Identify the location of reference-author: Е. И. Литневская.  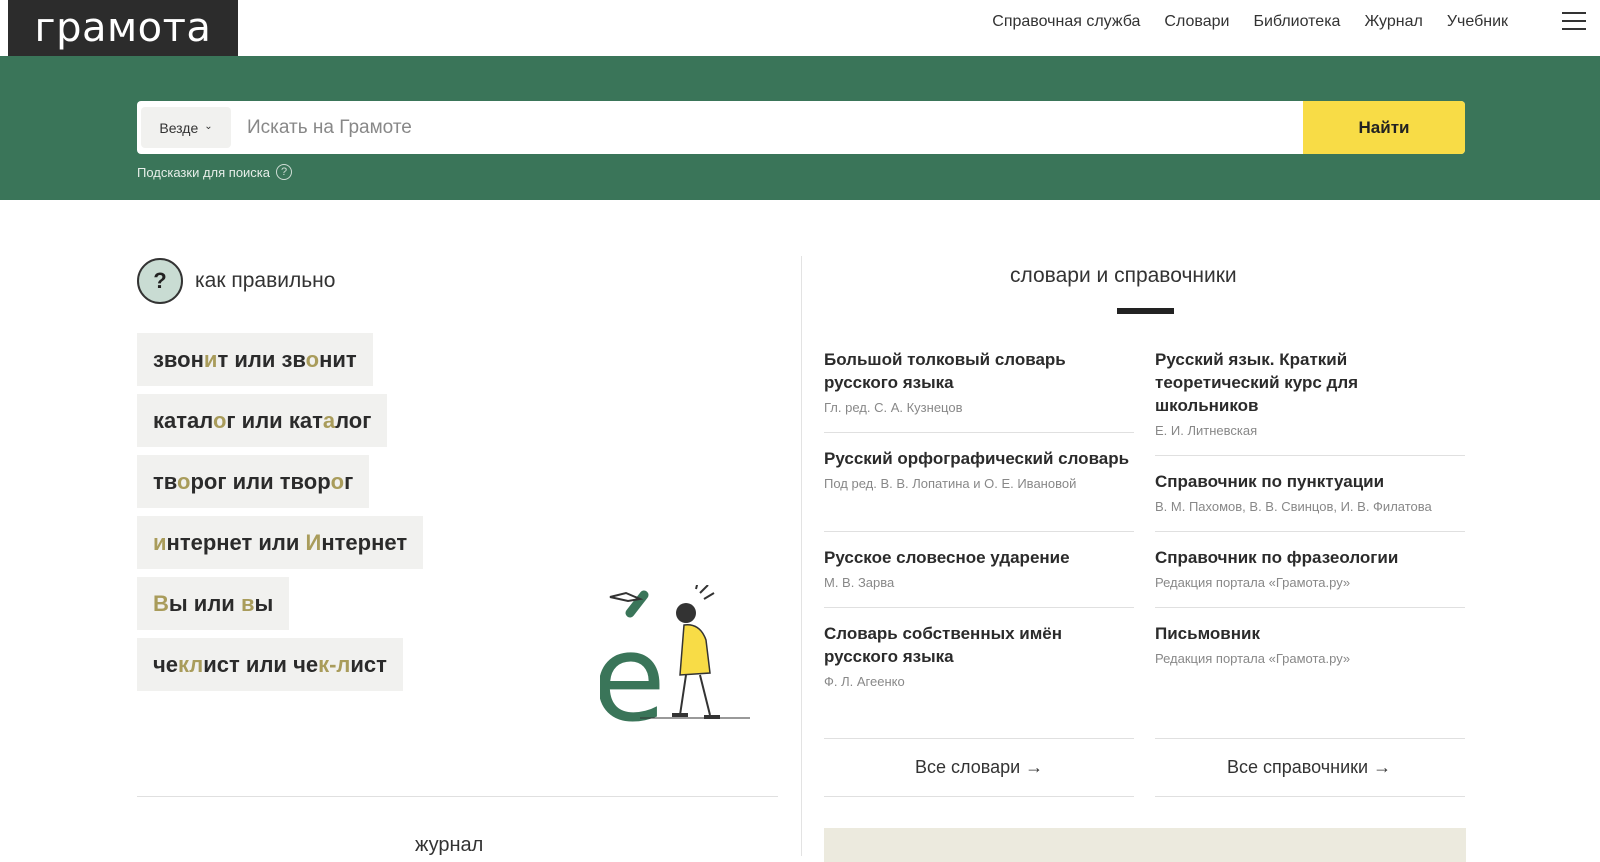
(1206, 430).